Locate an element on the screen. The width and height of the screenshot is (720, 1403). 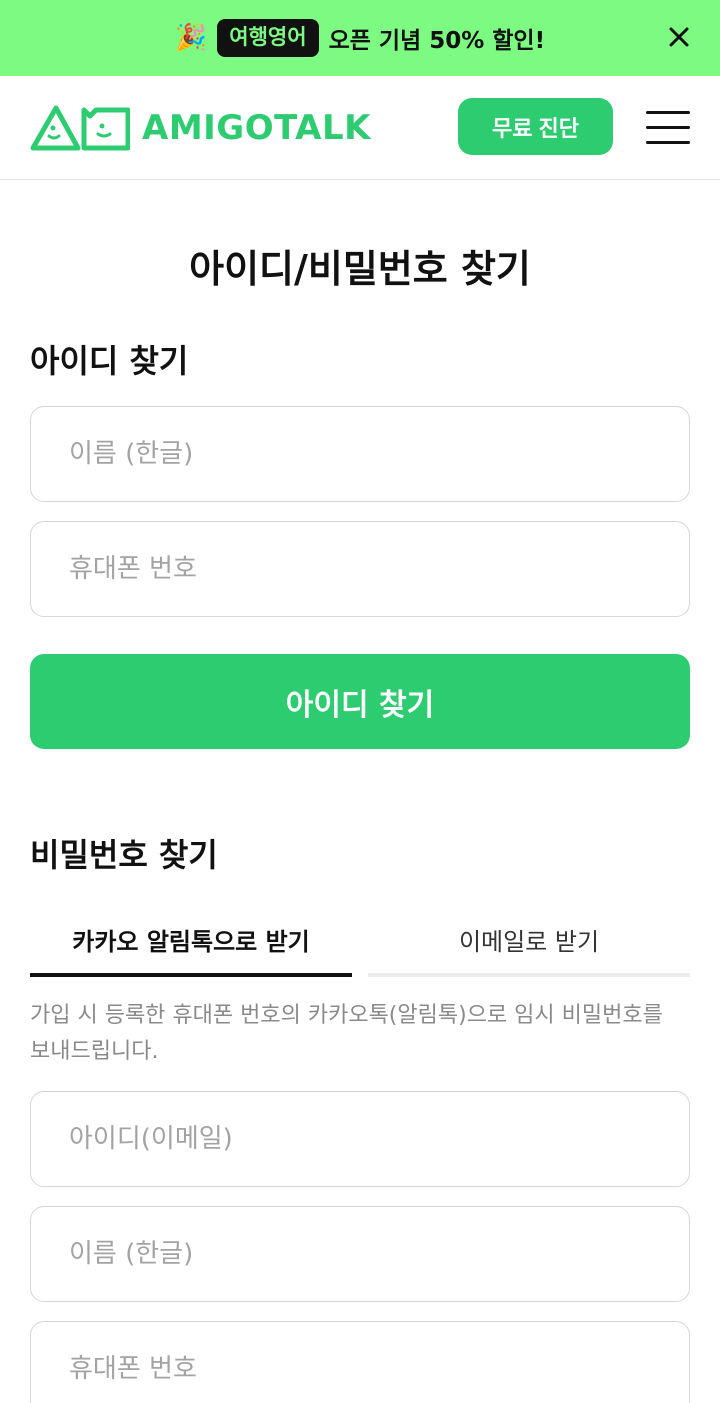
find-id-name-input is located at coordinates (360, 454).